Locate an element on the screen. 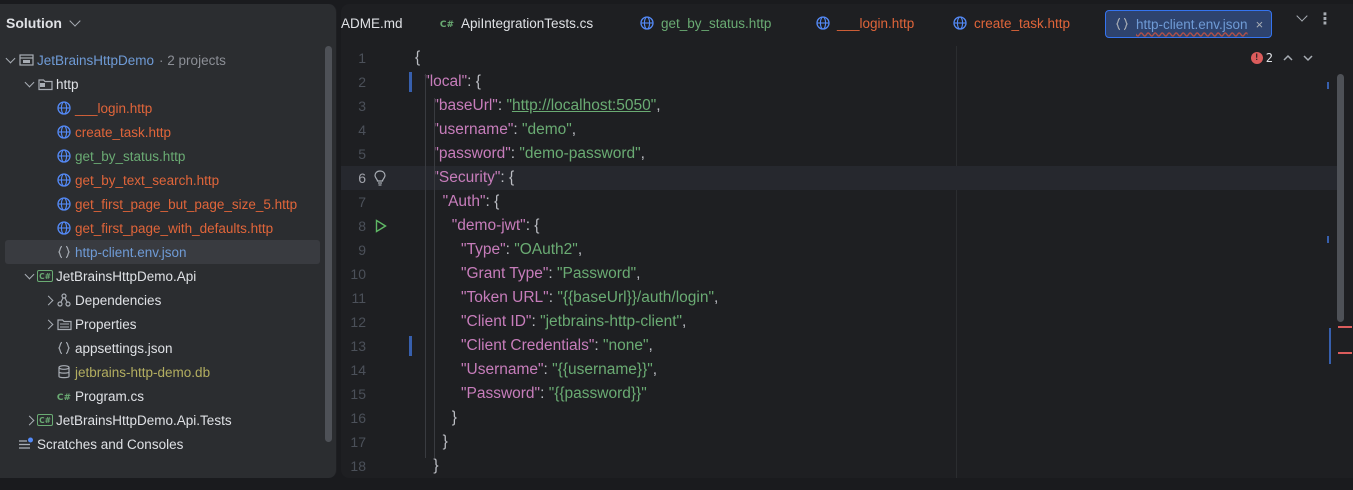 Image resolution: width=1353 pixels, height=490 pixels. tree-item: create_task.http is located at coordinates (162, 132).